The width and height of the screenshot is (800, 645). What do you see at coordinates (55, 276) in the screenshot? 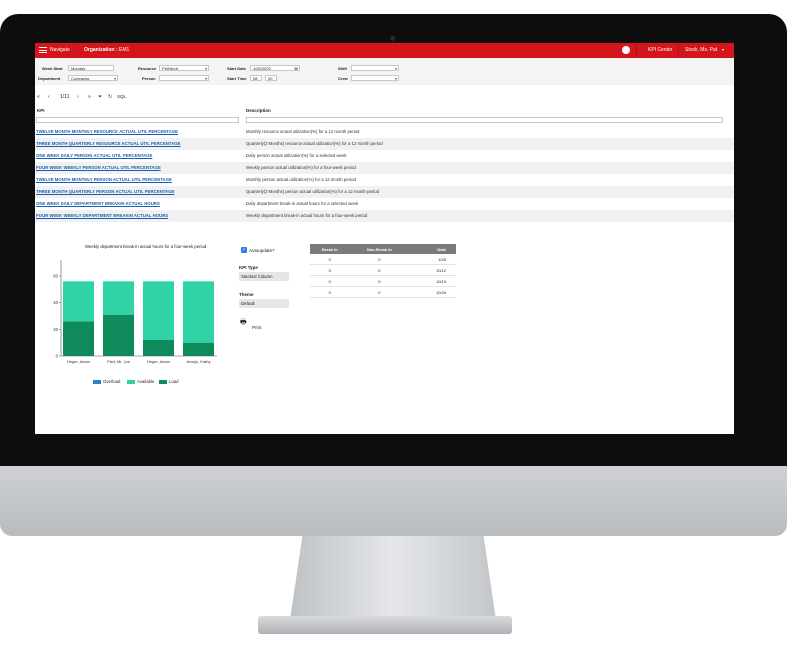
I see `y-tick-label: 60` at bounding box center [55, 276].